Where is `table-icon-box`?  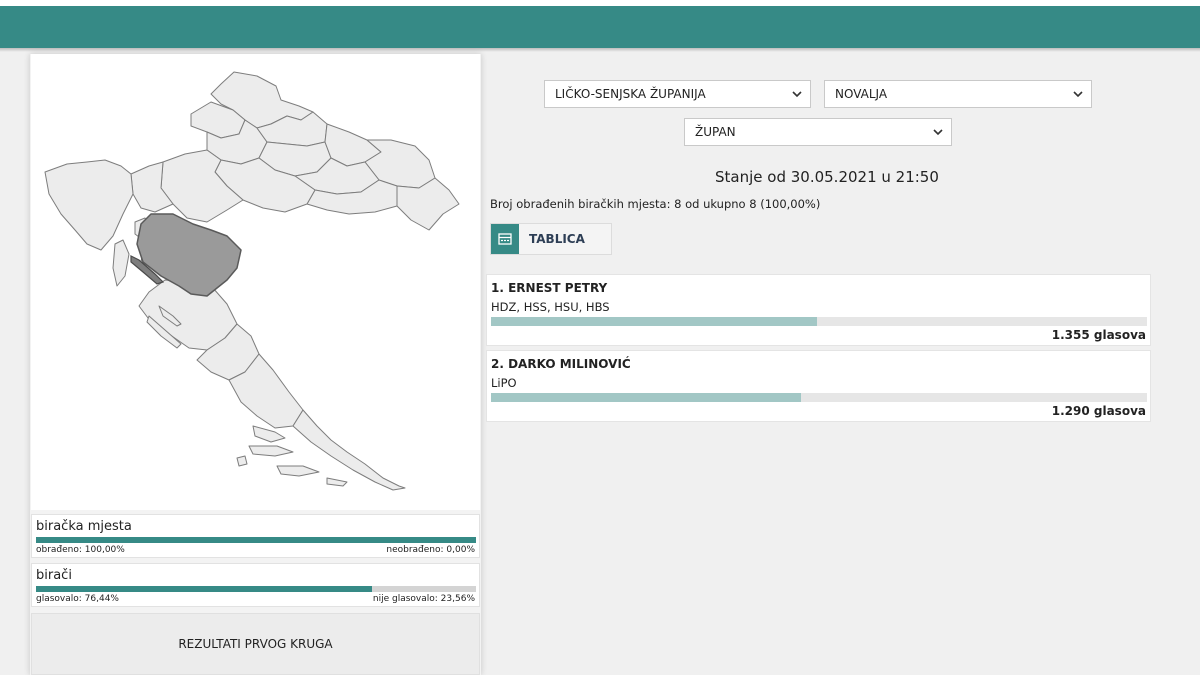
table-icon-box is located at coordinates (505, 239).